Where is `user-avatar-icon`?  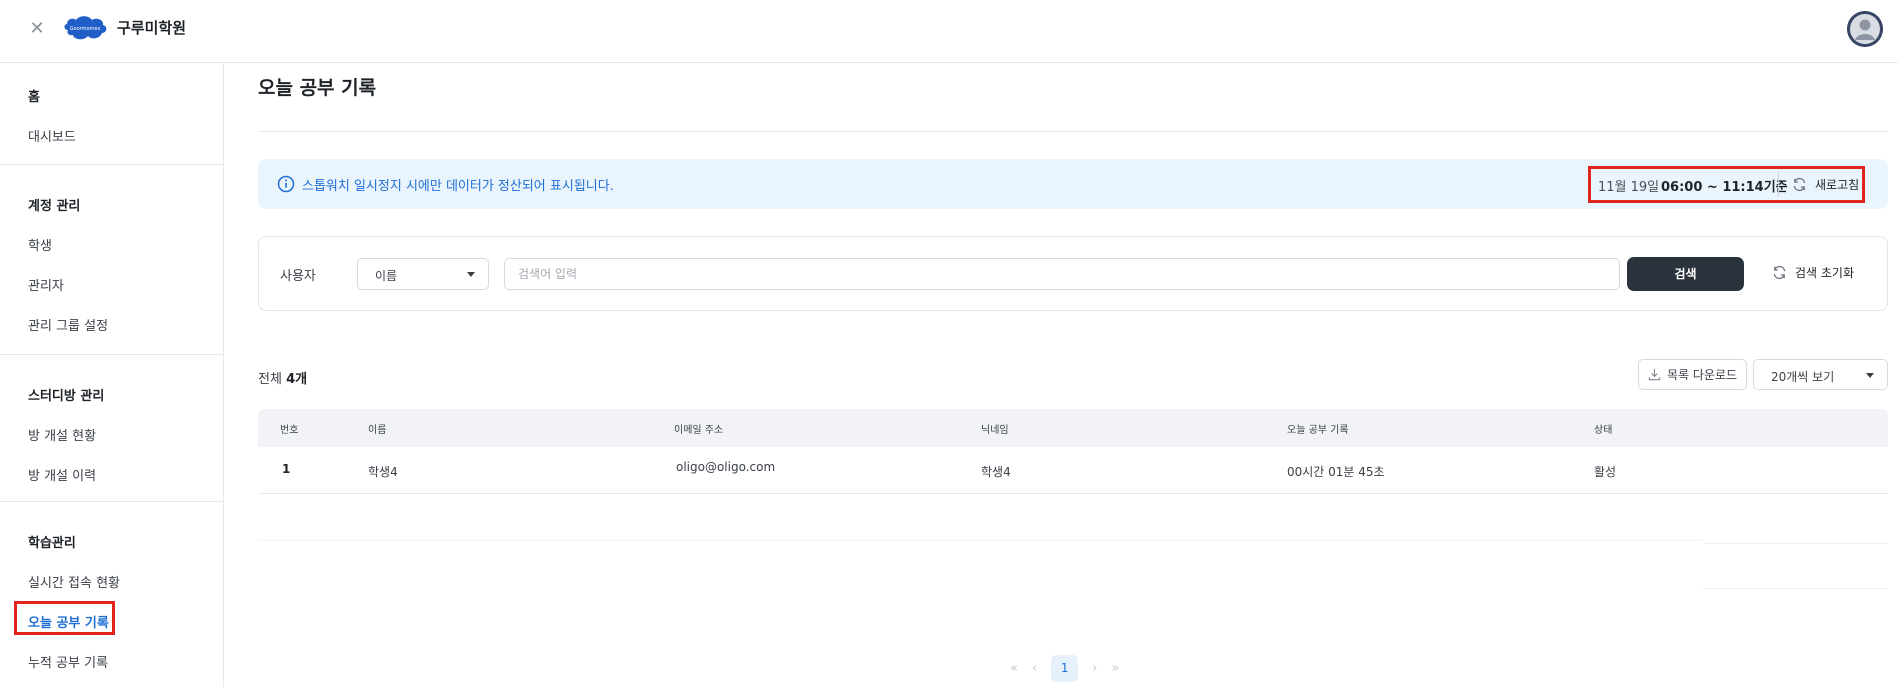
user-avatar-icon is located at coordinates (1865, 29).